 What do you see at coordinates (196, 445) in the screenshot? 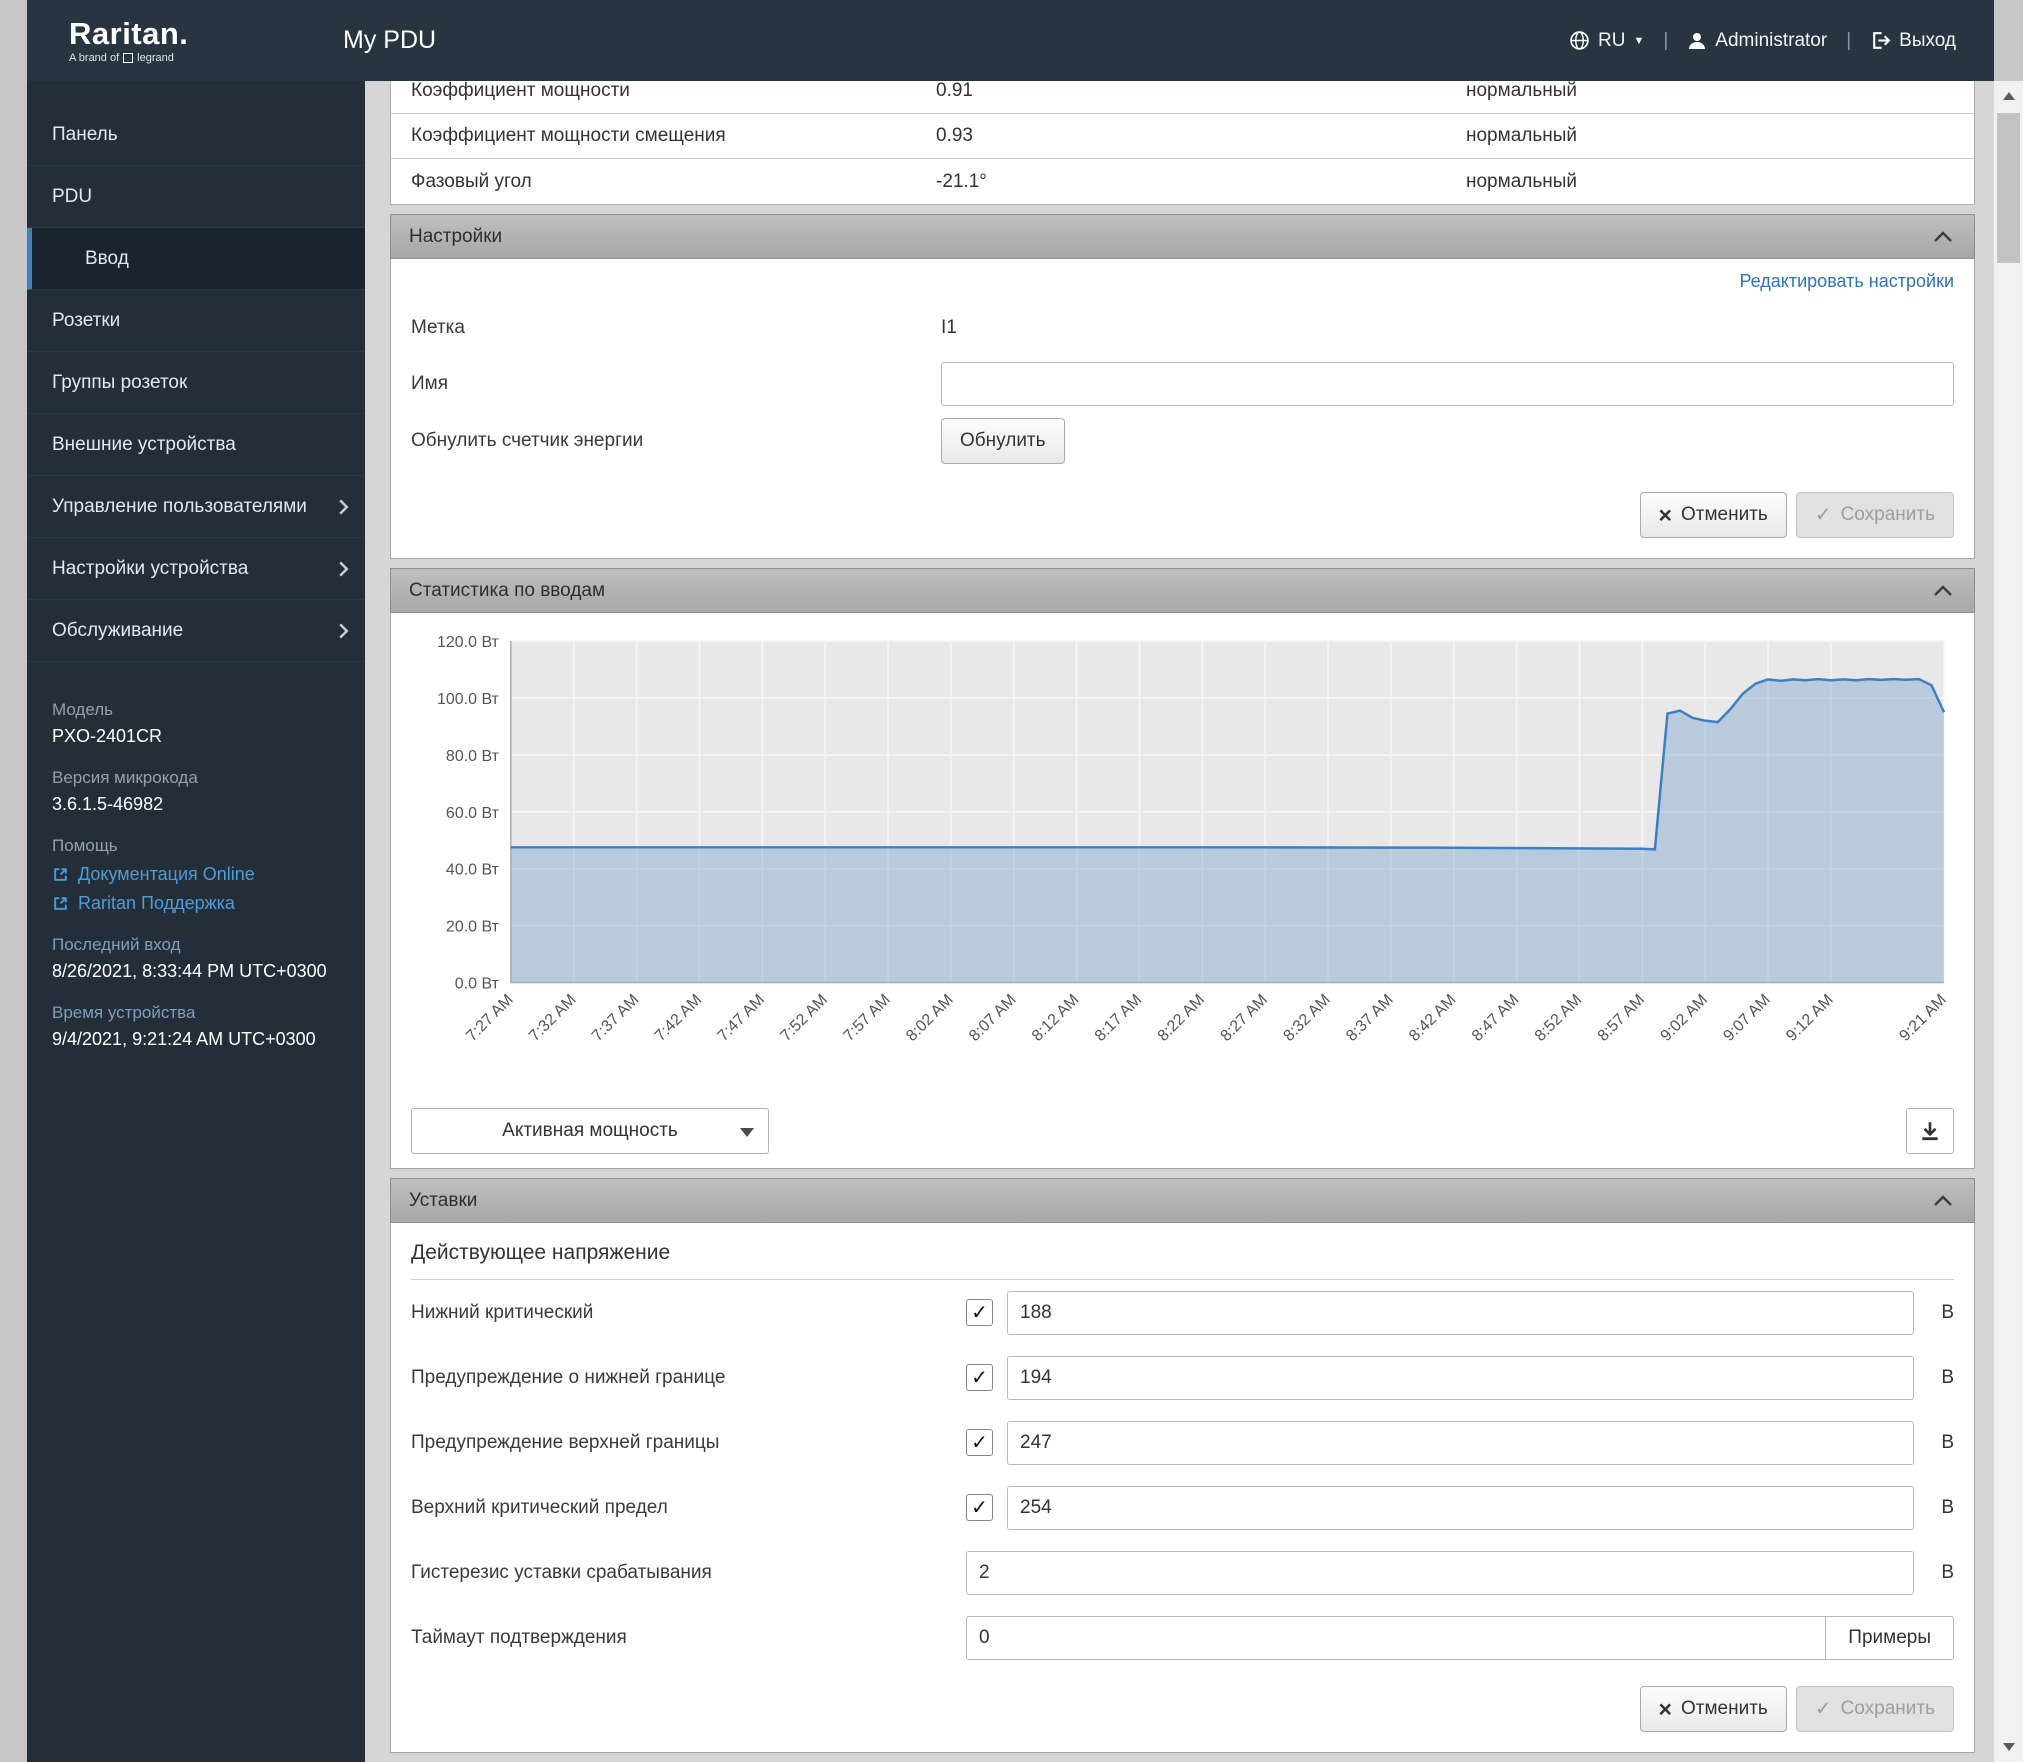
I see `sidebar-item-peripherals: Внешние устройства` at bounding box center [196, 445].